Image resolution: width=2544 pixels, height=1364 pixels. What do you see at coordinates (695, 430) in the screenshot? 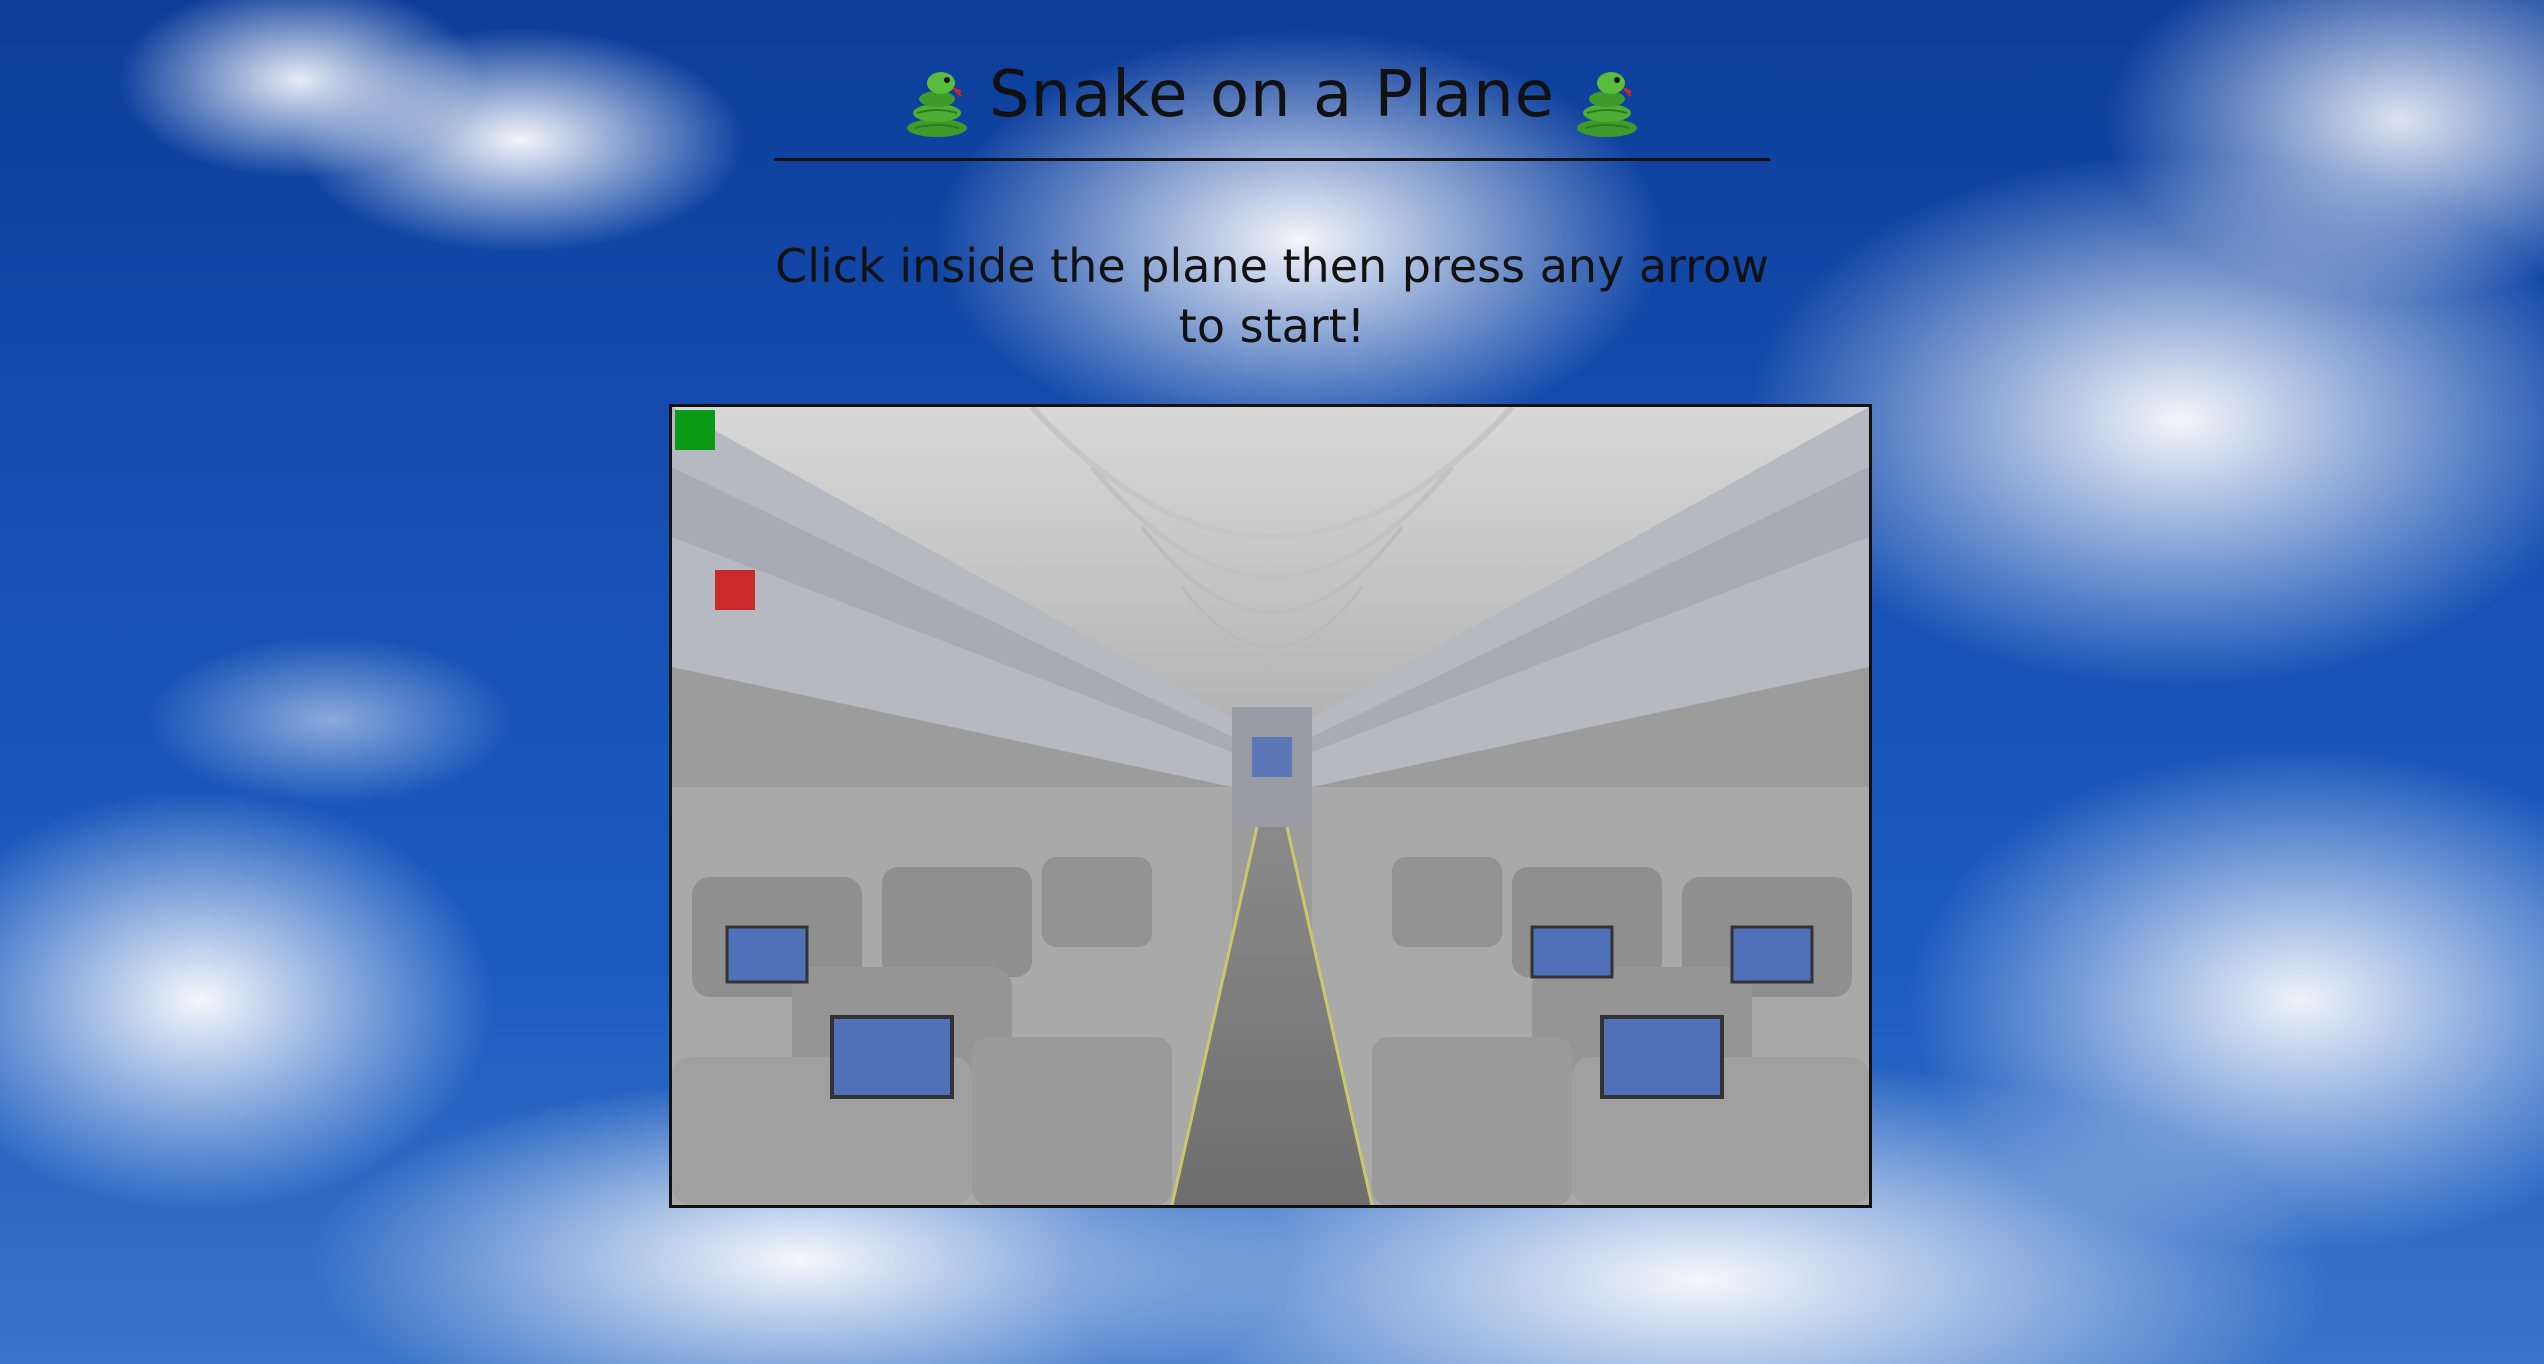
I see `snake-segment` at bounding box center [695, 430].